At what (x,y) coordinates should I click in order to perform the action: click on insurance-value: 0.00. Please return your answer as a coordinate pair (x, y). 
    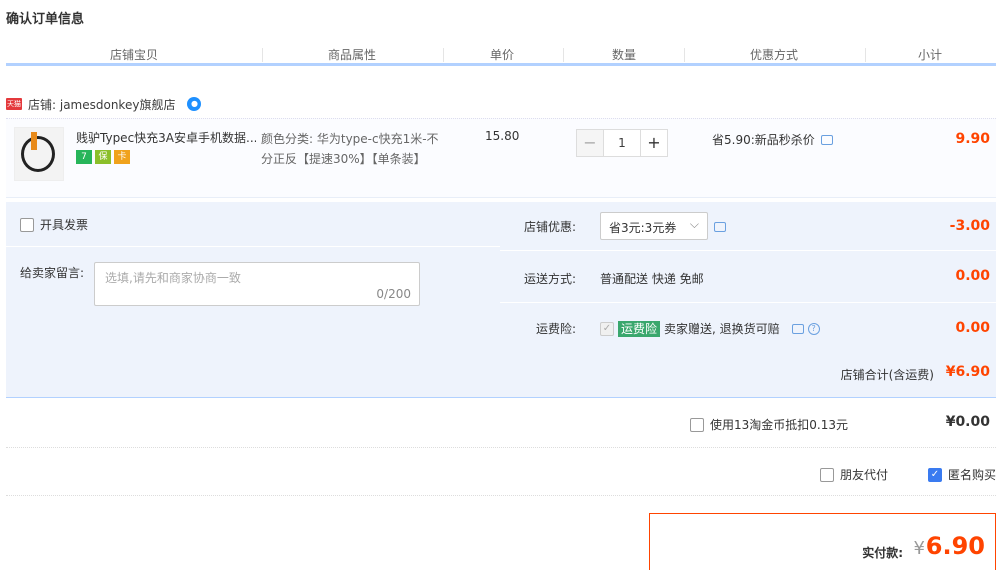
    Looking at the image, I should click on (972, 328).